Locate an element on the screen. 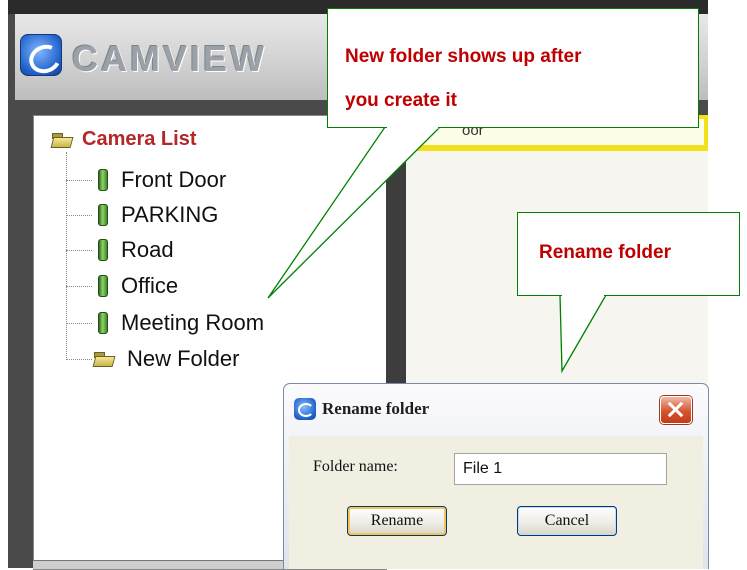 The height and width of the screenshot is (570, 747). close-icon is located at coordinates (676, 410).